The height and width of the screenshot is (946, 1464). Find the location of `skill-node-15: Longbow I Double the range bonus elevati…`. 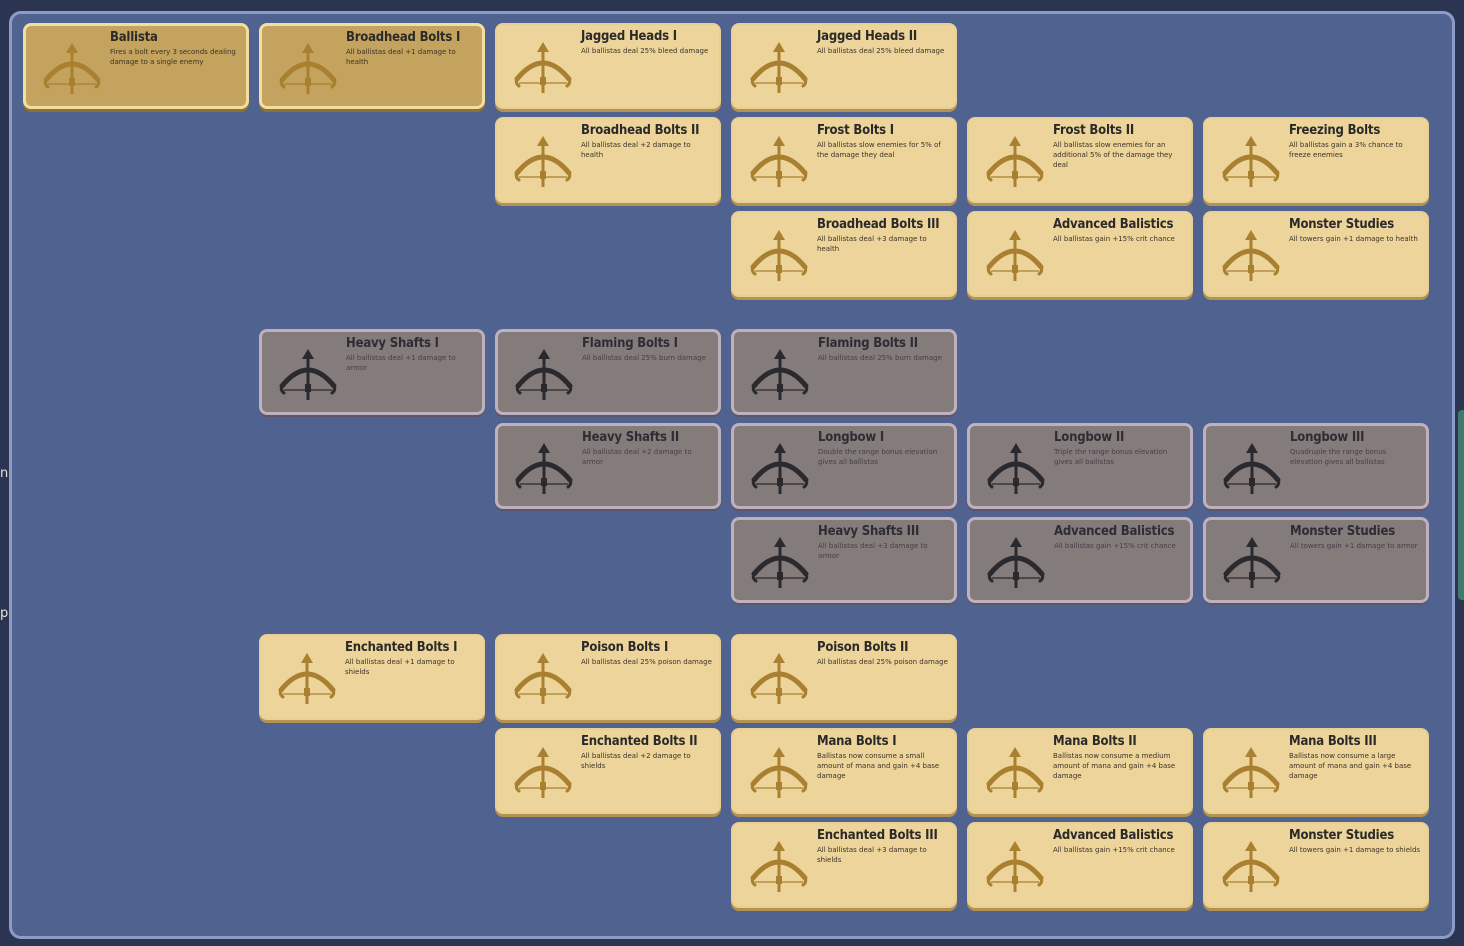

skill-node-15: Longbow I Double the range bonus elevati… is located at coordinates (844, 466).